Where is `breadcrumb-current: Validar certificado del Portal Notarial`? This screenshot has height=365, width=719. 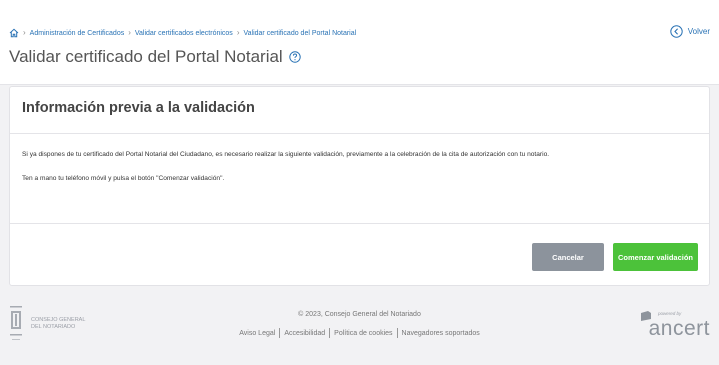
breadcrumb-current: Validar certificado del Portal Notarial is located at coordinates (300, 33).